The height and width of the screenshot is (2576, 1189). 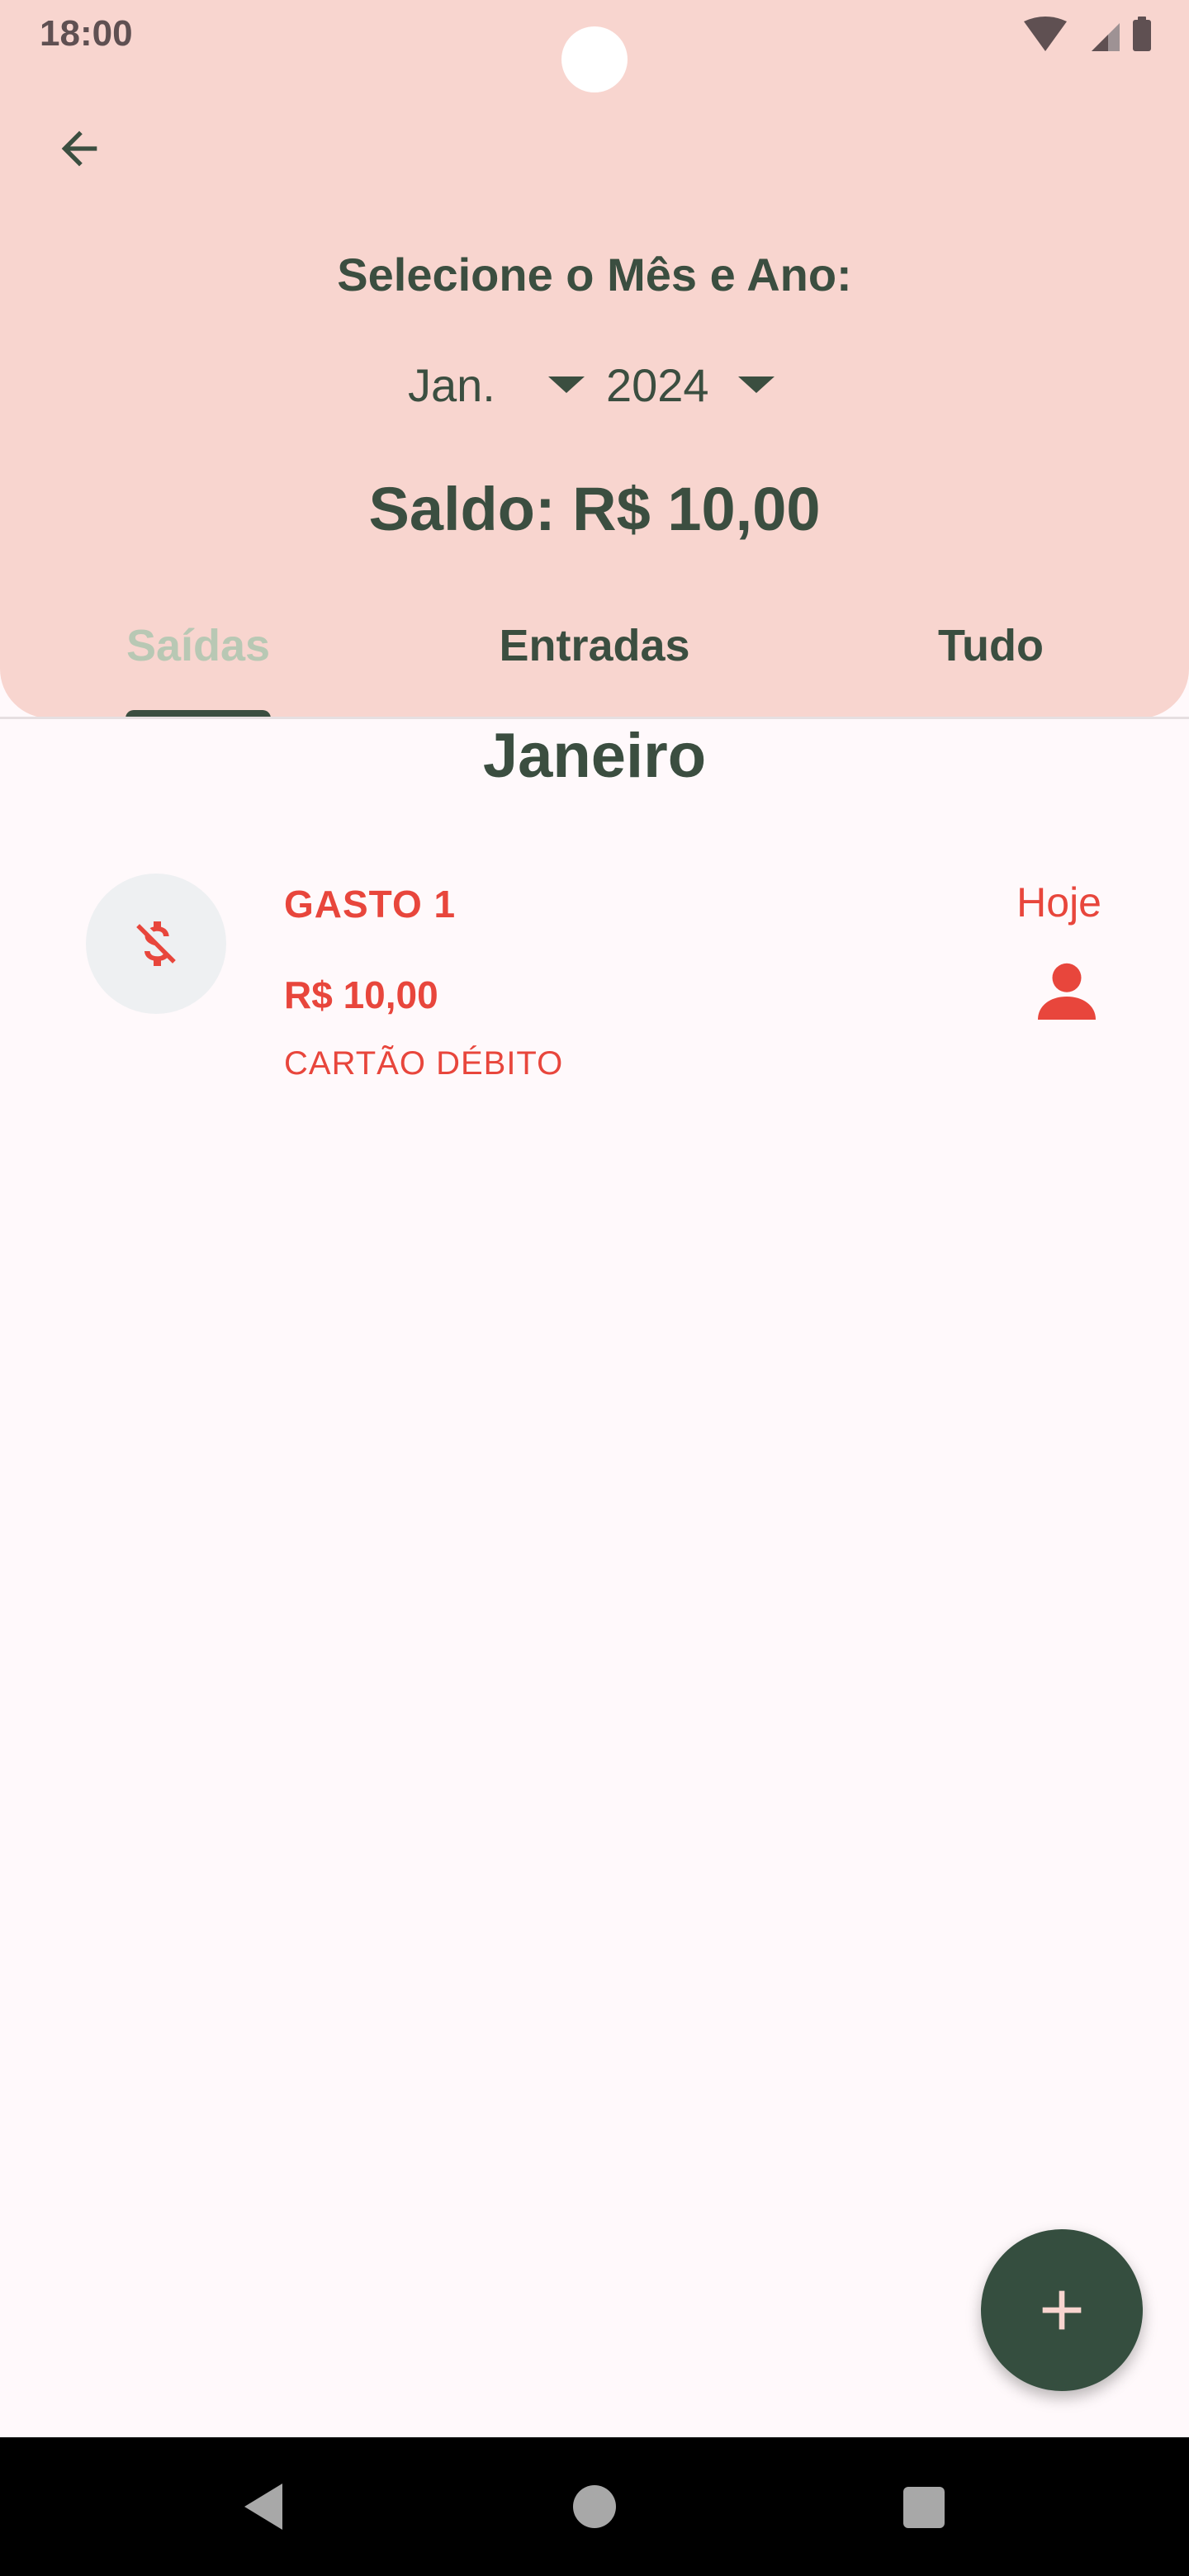 I want to click on header-divider, so click(x=594, y=718).